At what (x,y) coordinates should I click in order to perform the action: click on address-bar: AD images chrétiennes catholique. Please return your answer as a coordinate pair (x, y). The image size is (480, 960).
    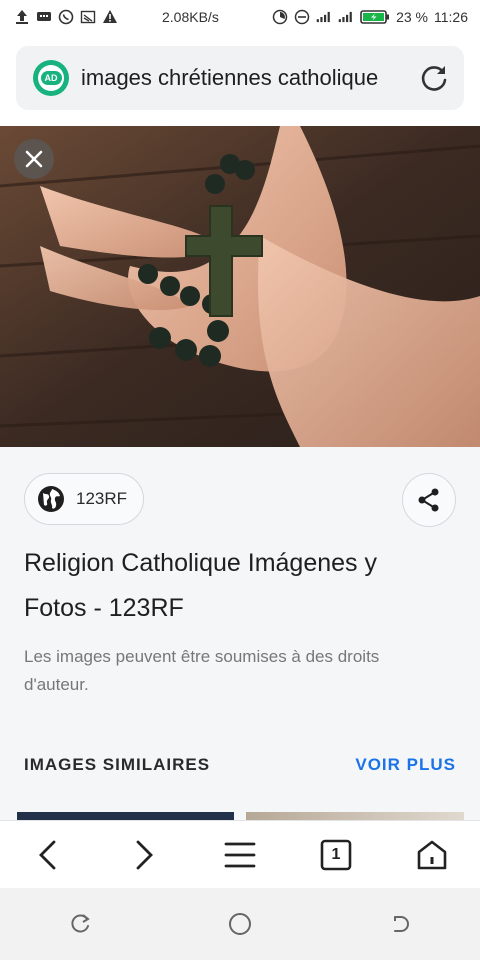
    Looking at the image, I should click on (240, 78).